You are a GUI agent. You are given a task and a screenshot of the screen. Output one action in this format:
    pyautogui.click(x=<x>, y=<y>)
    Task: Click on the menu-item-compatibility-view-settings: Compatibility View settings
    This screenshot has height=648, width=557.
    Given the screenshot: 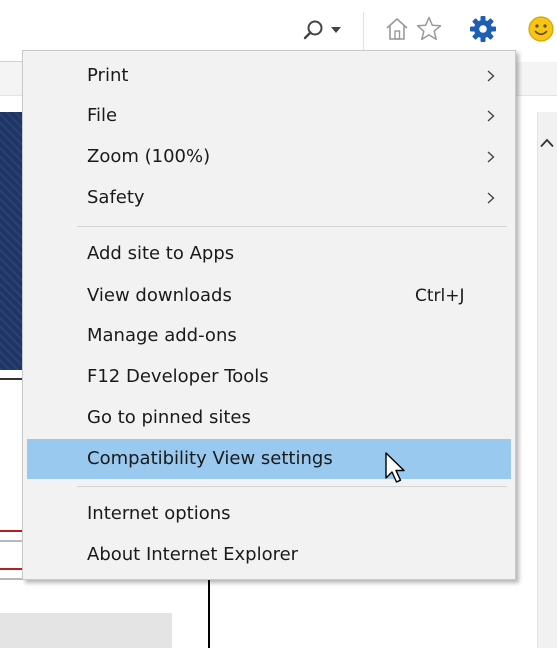 What is the action you would take?
    pyautogui.click(x=269, y=459)
    